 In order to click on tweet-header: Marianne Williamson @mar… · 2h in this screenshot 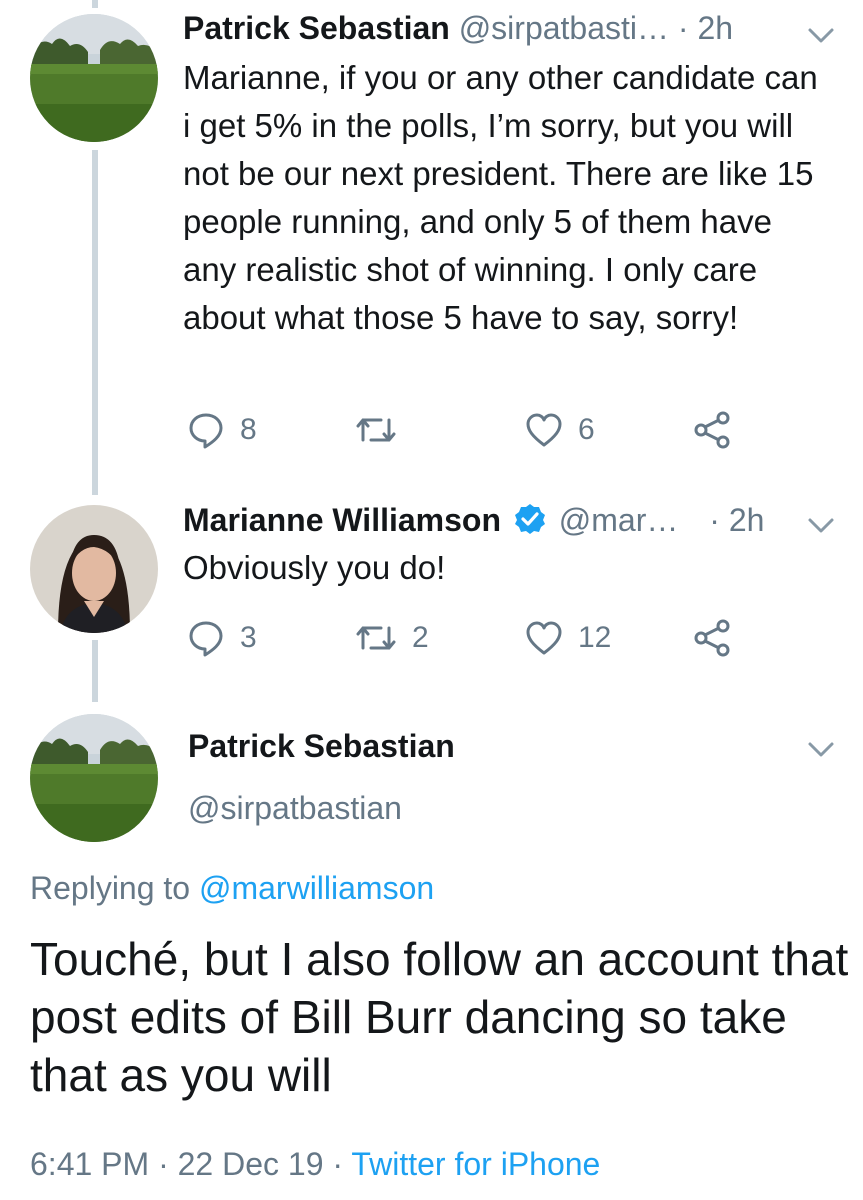, I will do `click(473, 520)`.